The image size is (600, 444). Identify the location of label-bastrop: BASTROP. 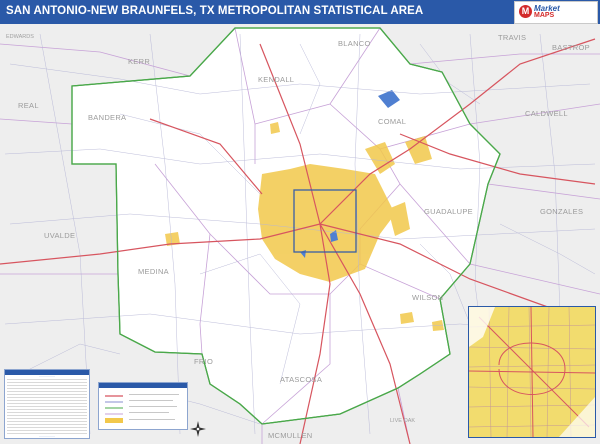
(571, 47).